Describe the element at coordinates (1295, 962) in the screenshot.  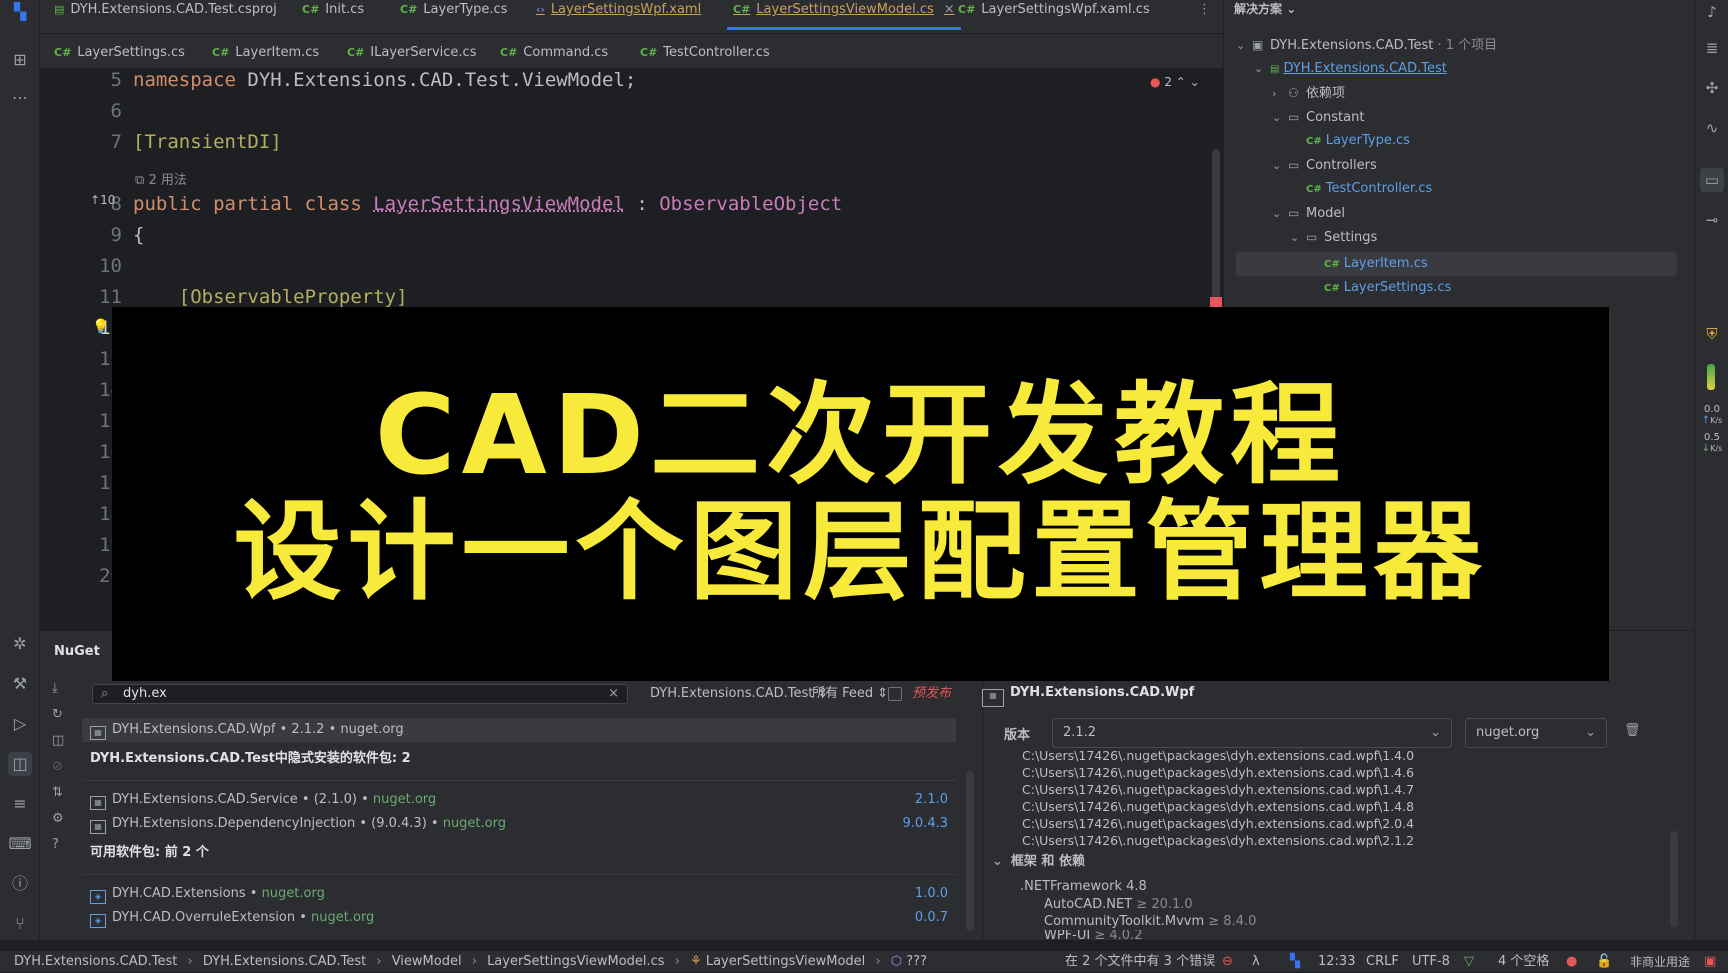
I see `rider-status-icon: ▚` at that location.